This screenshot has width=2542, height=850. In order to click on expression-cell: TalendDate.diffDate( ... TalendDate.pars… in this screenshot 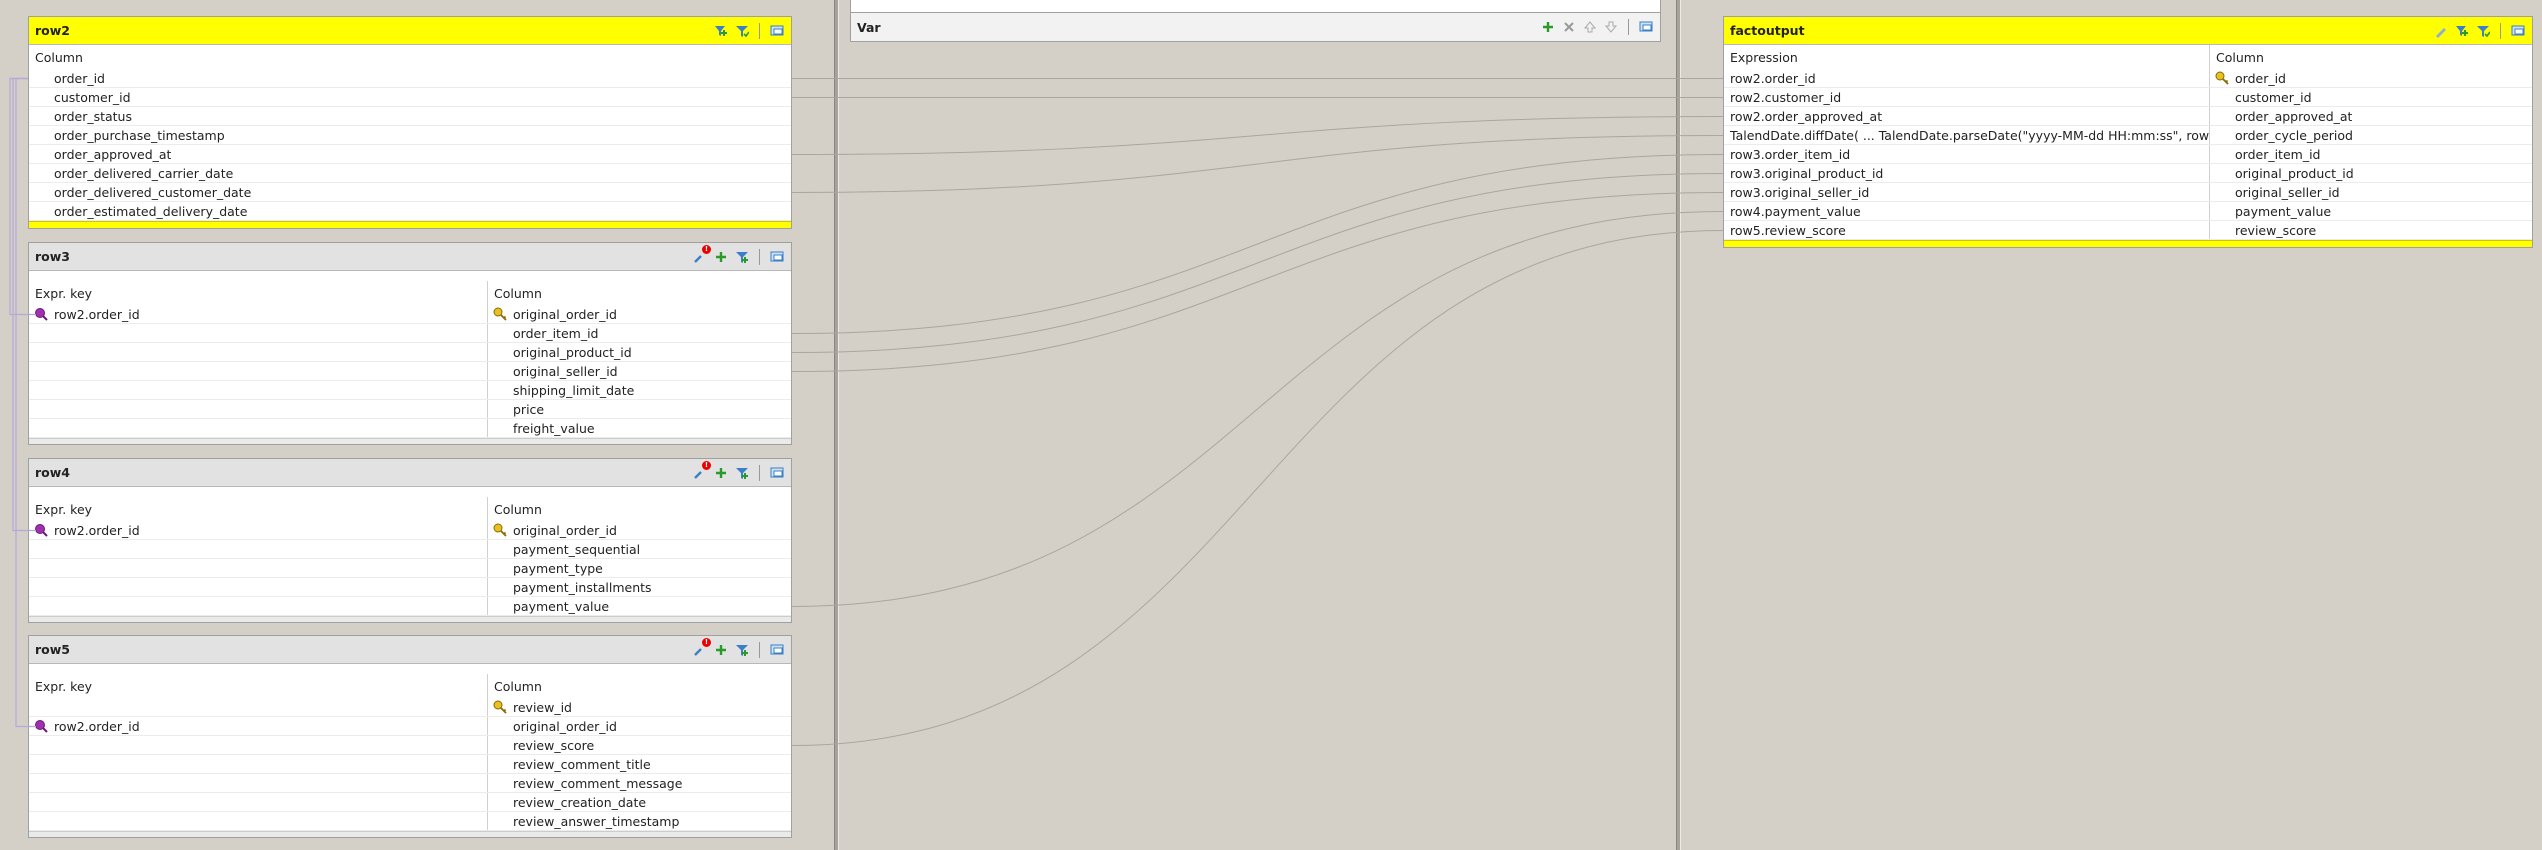, I will do `click(1966, 135)`.